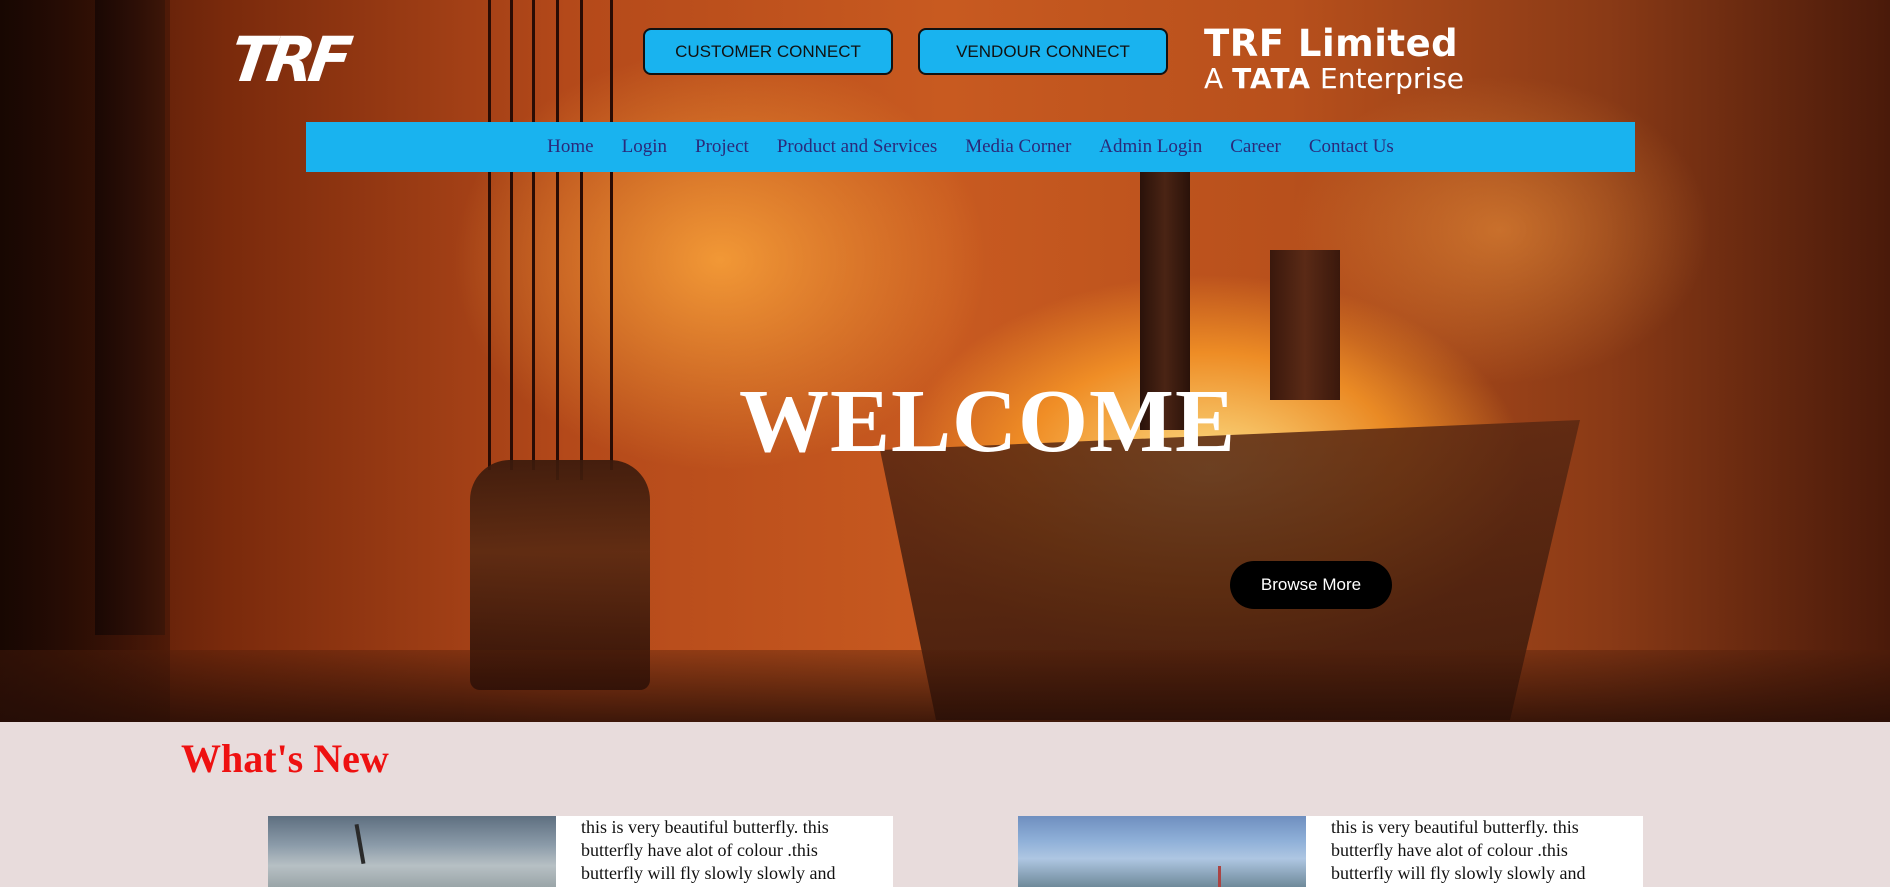  What do you see at coordinates (285, 758) in the screenshot?
I see `whats-new-heading: What's New` at bounding box center [285, 758].